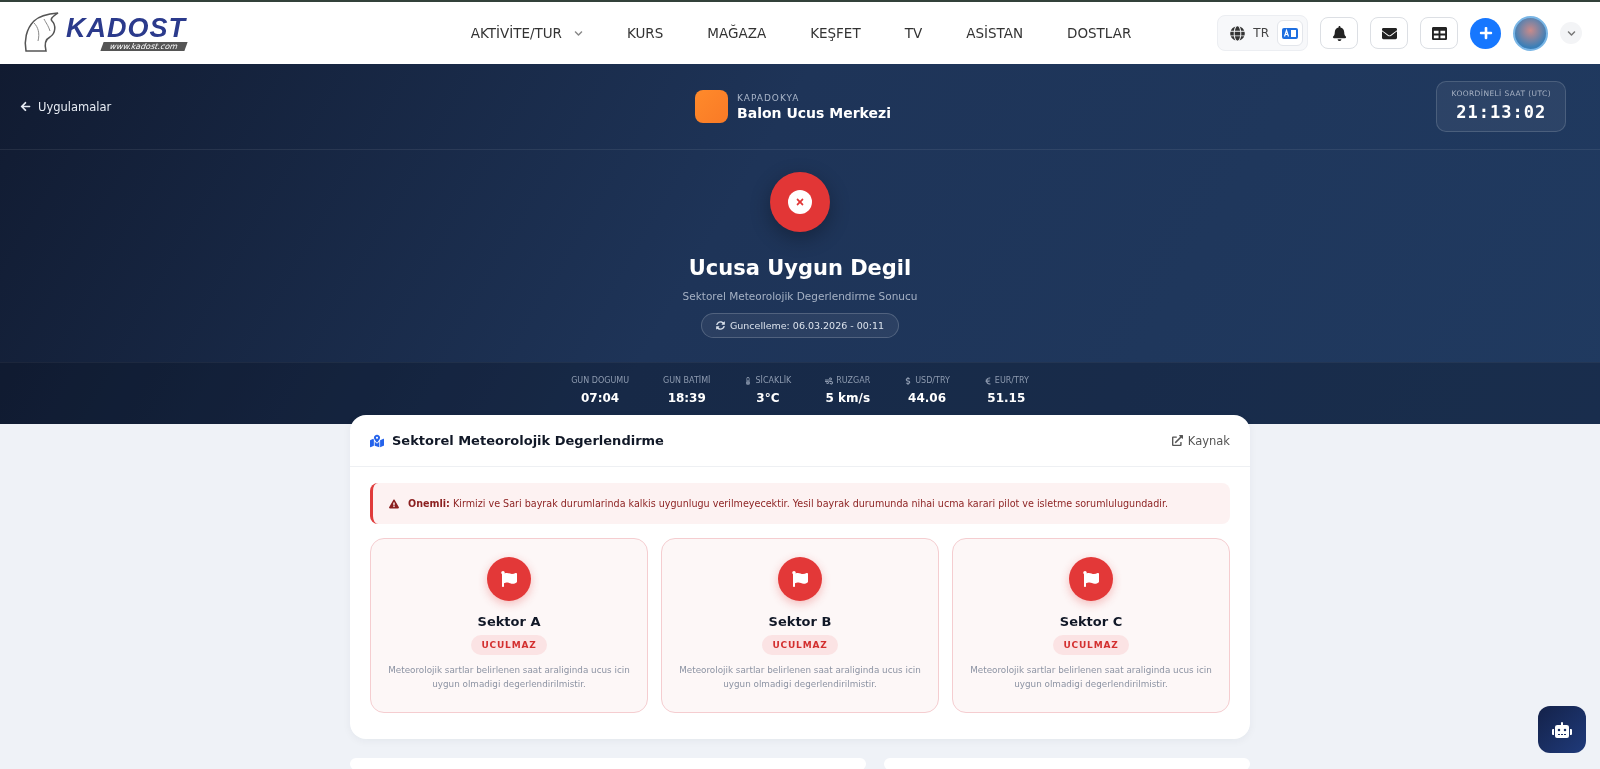  What do you see at coordinates (748, 380) in the screenshot?
I see `thermometer-icon` at bounding box center [748, 380].